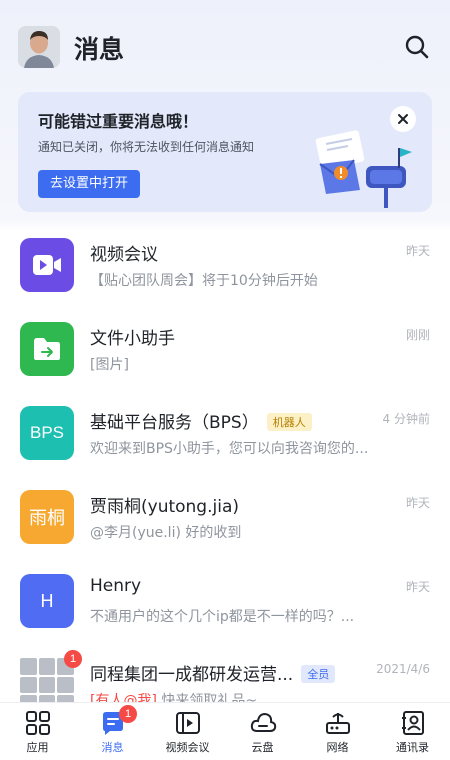  What do you see at coordinates (318, 674) in the screenshot?
I see `all-members-tag: 全员` at bounding box center [318, 674].